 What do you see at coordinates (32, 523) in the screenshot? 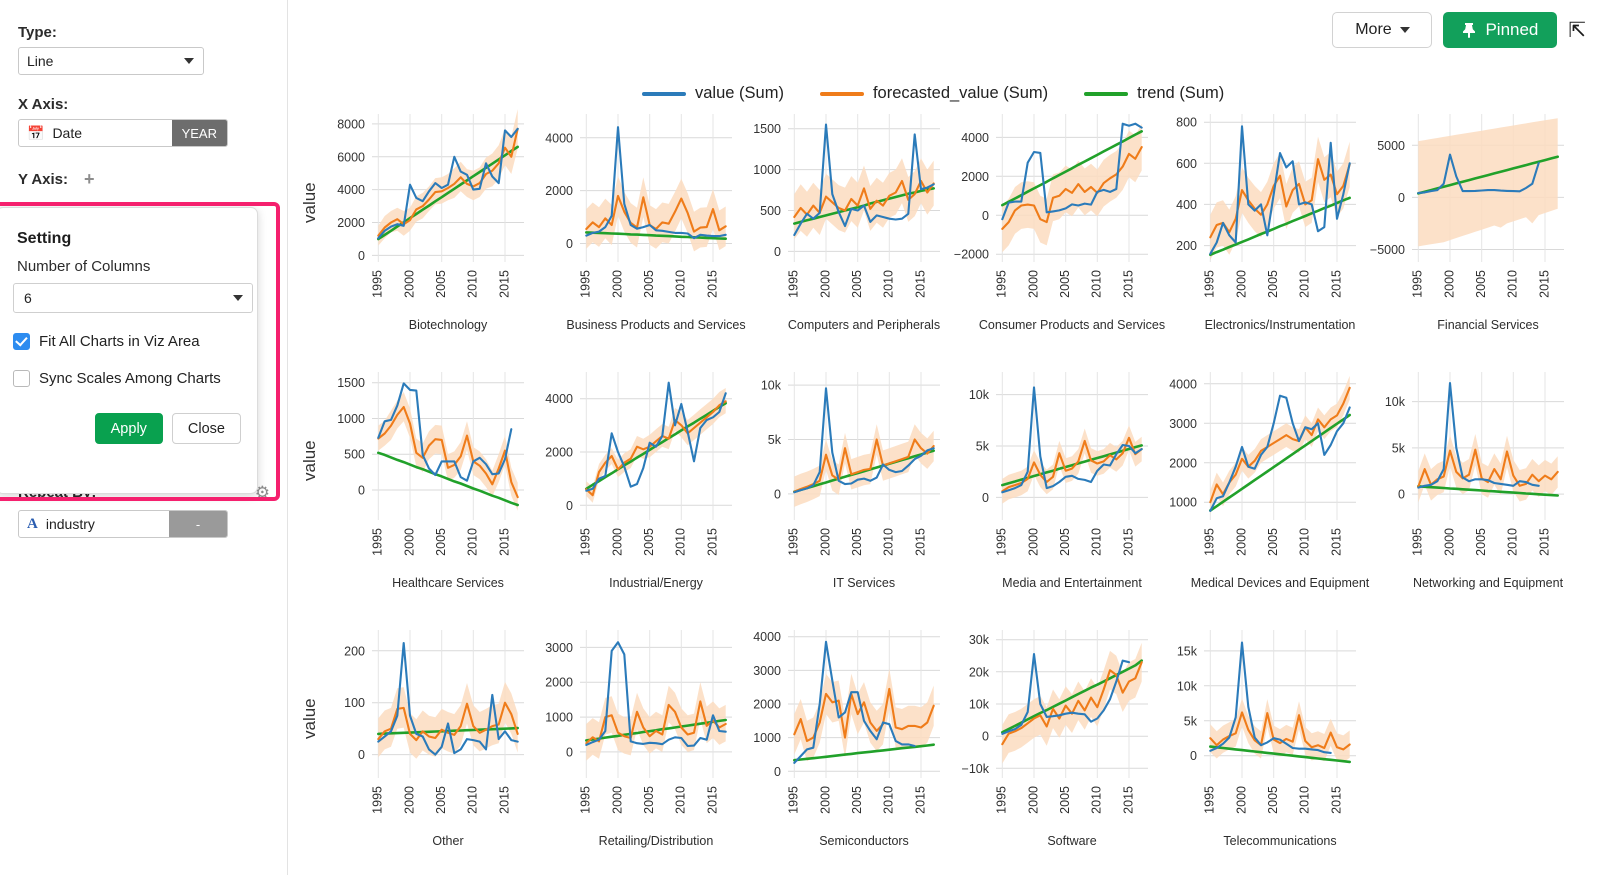
I see `text-field-icon: A` at bounding box center [32, 523].